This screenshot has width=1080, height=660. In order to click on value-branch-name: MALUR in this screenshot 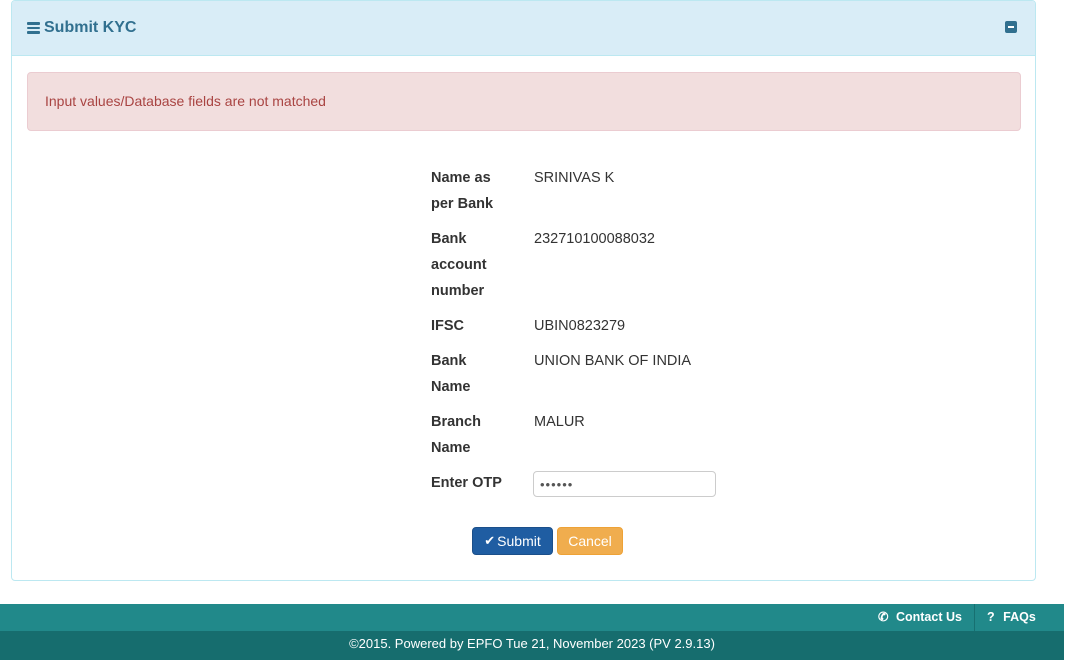, I will do `click(559, 422)`.